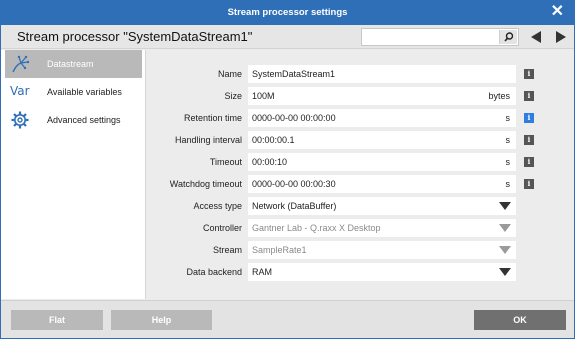 Image resolution: width=575 pixels, height=339 pixels. What do you see at coordinates (270, 162) in the screenshot?
I see `timeout-value: 00:00:10` at bounding box center [270, 162].